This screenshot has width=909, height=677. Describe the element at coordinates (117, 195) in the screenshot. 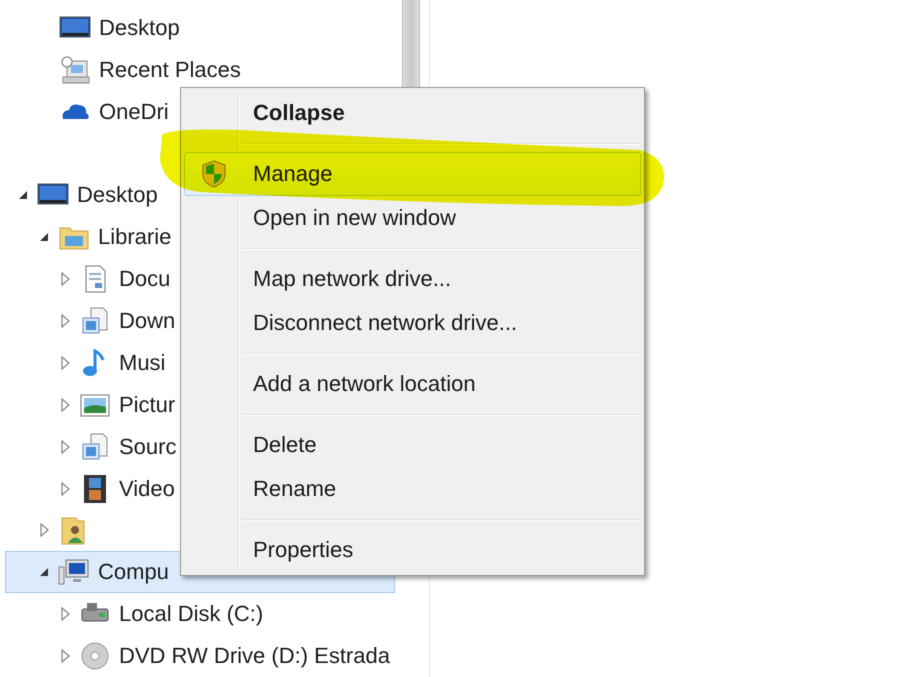

I see `tree-item-label: Desktop` at that location.